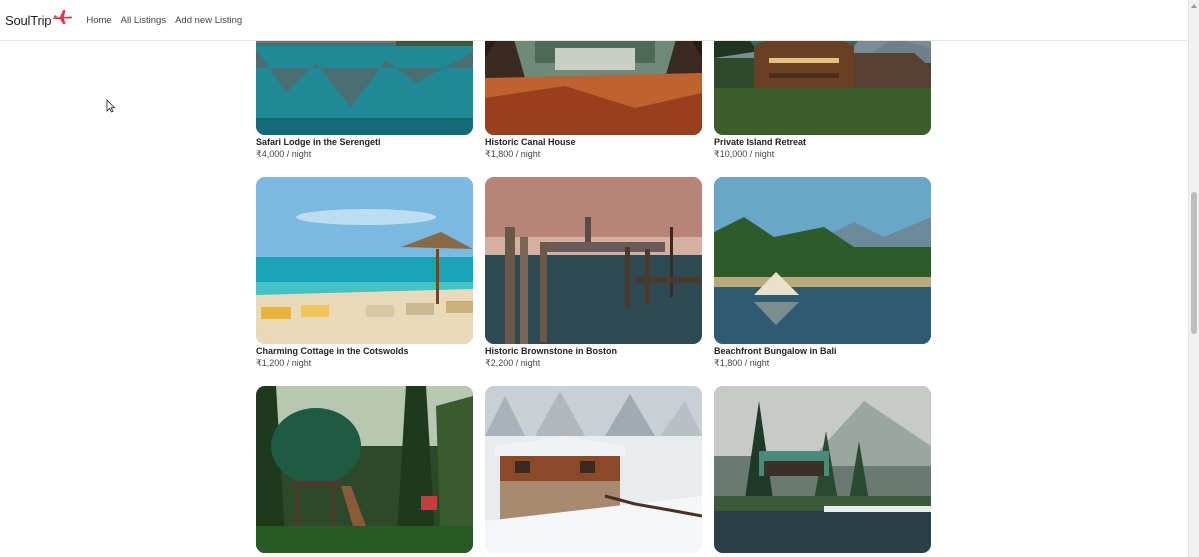 The width and height of the screenshot is (1199, 557). Describe the element at coordinates (98, 20) in the screenshot. I see `nav-link-home: Home` at that location.